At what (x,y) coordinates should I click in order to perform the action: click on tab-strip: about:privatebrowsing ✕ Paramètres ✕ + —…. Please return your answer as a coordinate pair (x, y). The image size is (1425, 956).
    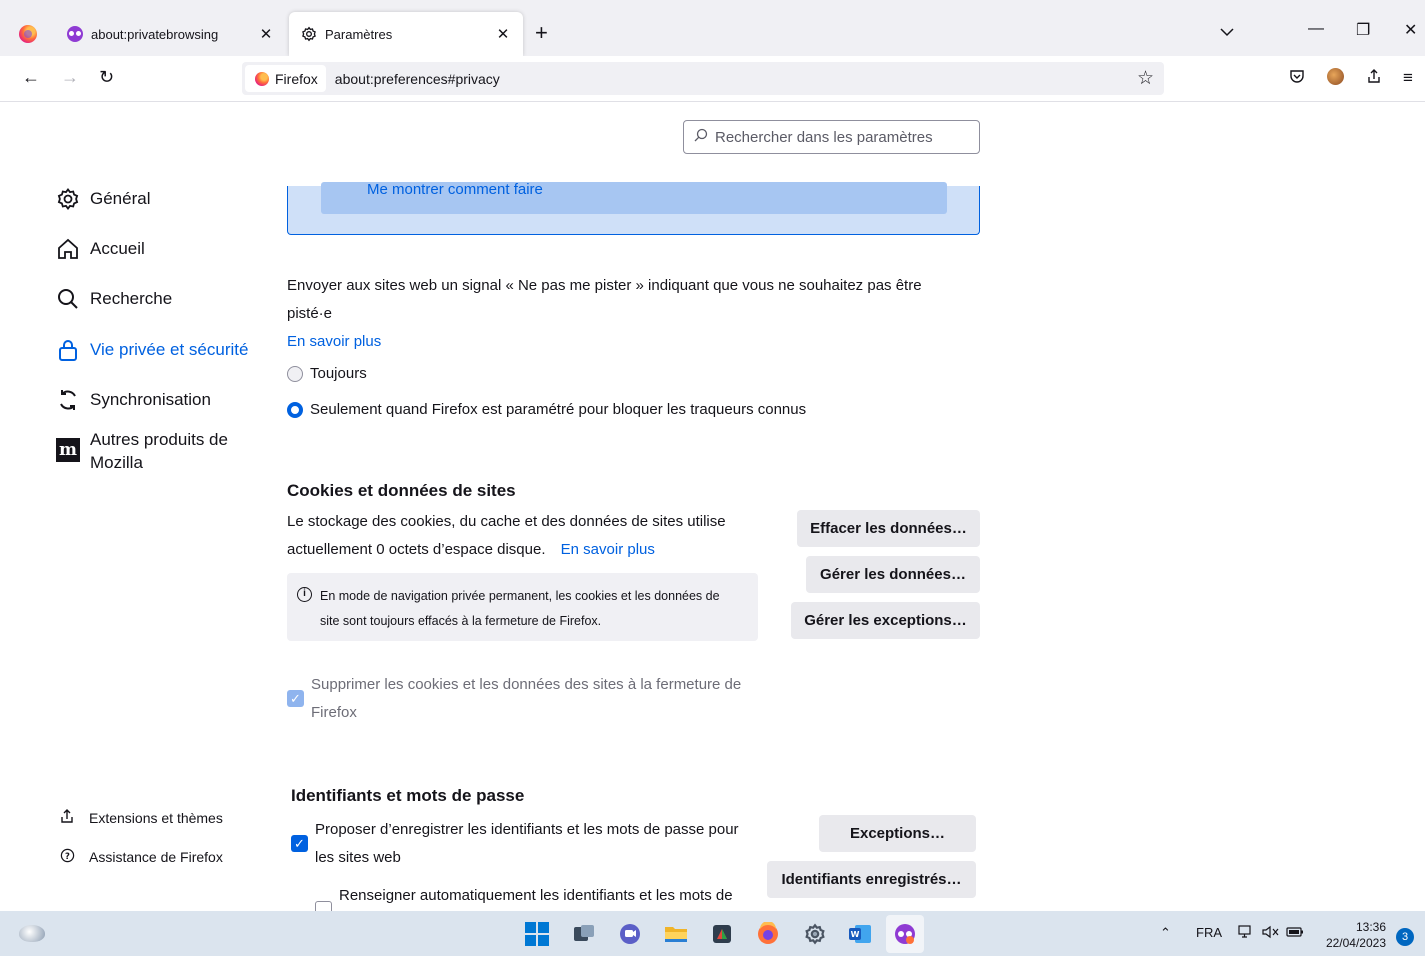
    Looking at the image, I should click on (712, 28).